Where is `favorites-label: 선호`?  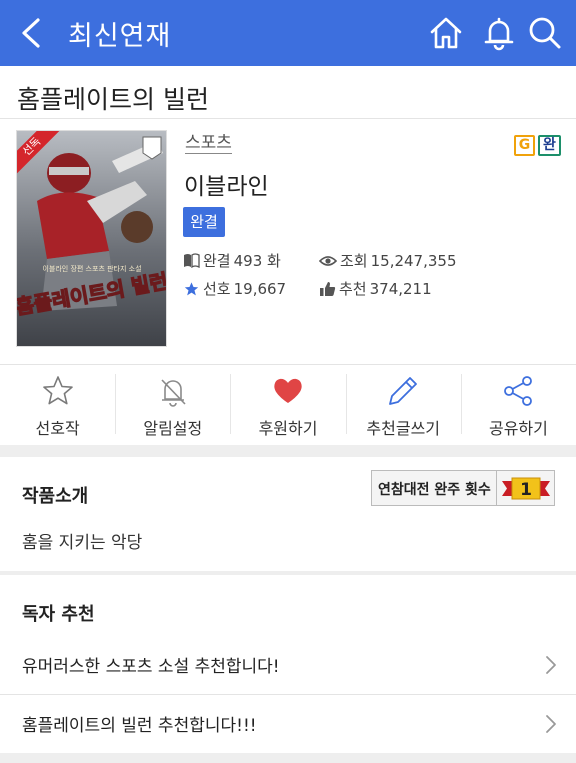
favorites-label: 선호 is located at coordinates (217, 289).